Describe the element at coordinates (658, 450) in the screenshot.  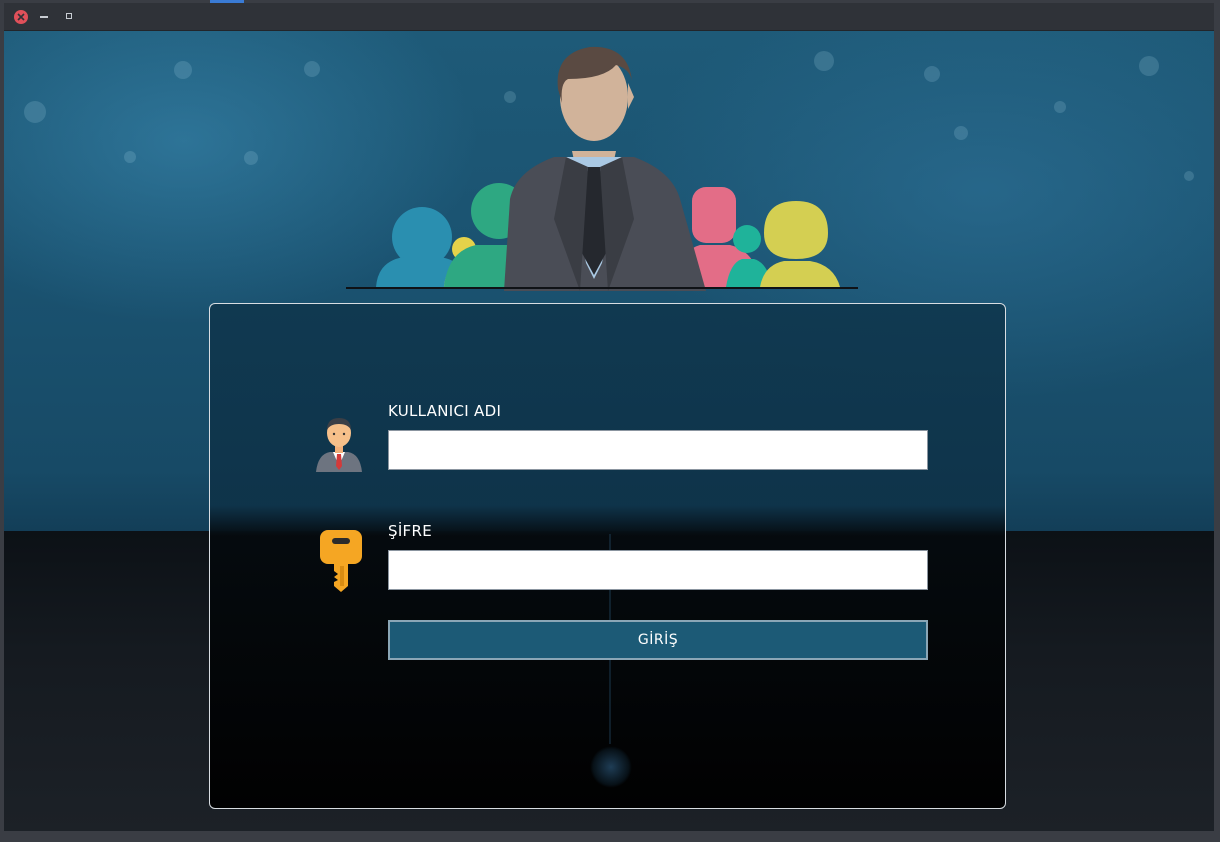
I see `username-input` at that location.